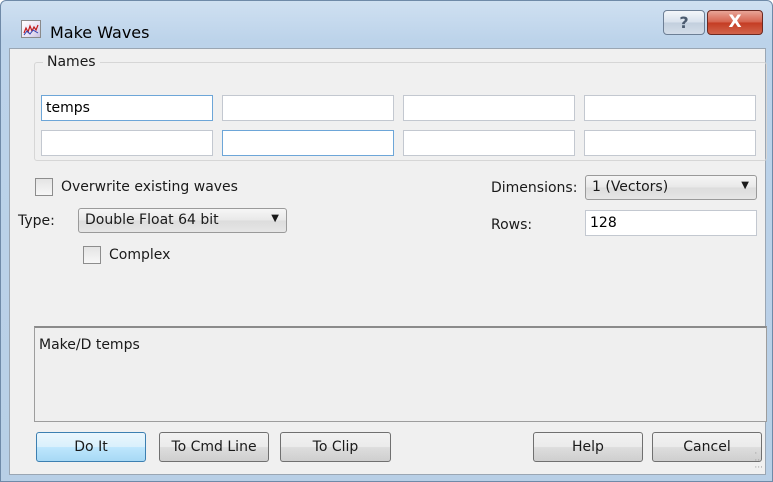 The width and height of the screenshot is (773, 482). I want to click on complex-checkbox: Complex, so click(126, 255).